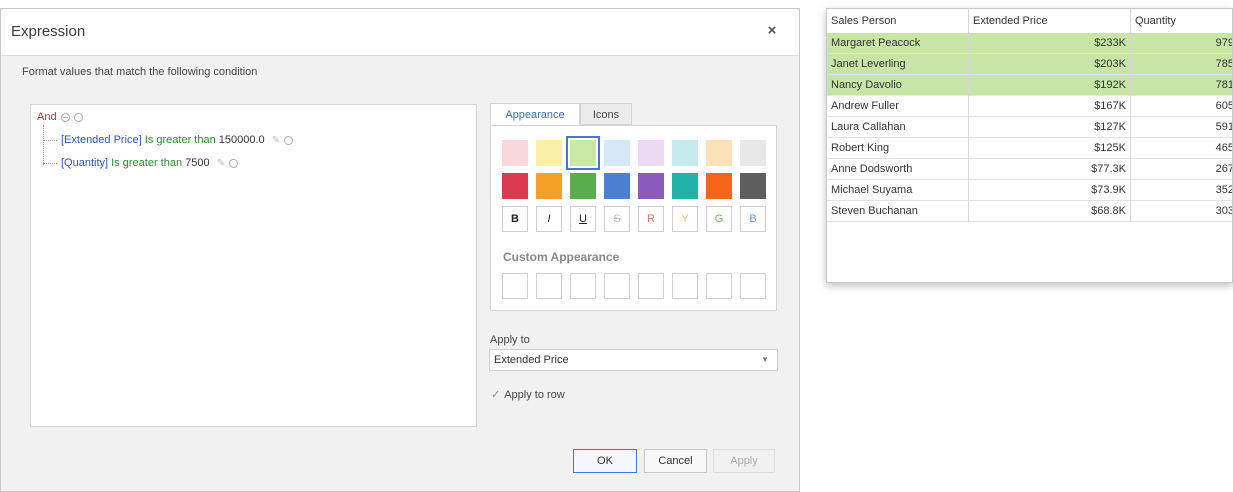  What do you see at coordinates (1181, 127) in the screenshot?
I see `cell-quantity: 591` at bounding box center [1181, 127].